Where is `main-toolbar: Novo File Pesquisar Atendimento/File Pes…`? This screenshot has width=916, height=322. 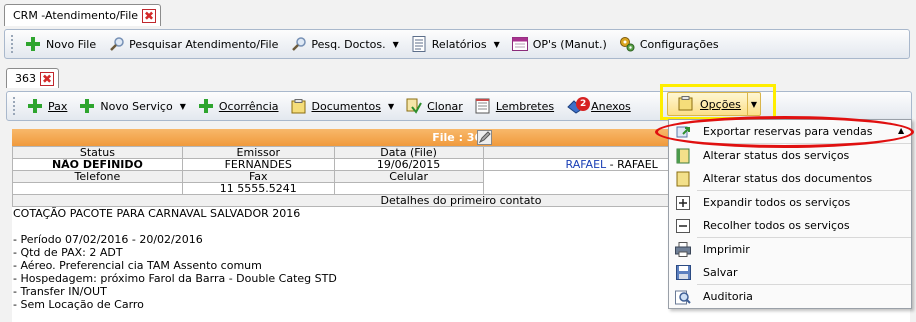
main-toolbar: Novo File Pesquisar Atendimento/File Pes… is located at coordinates (457, 44).